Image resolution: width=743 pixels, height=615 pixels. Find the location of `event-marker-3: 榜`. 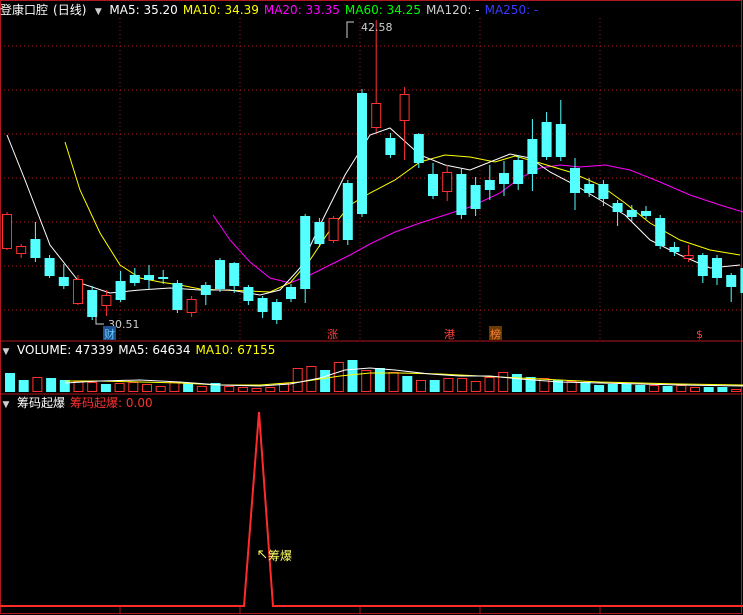

event-marker-3: 榜 is located at coordinates (495, 334).